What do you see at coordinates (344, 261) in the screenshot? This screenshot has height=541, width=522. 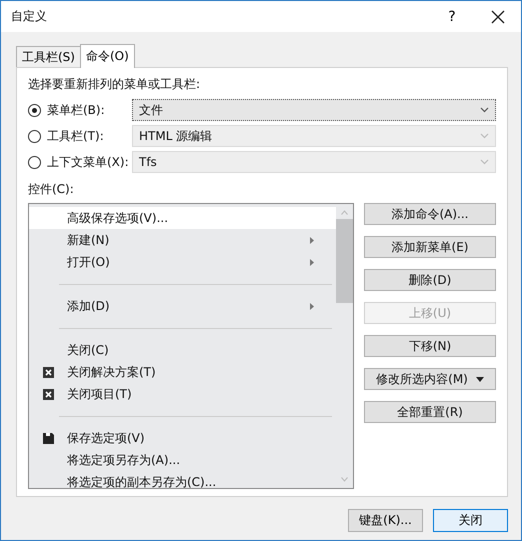 I see `scrollbar-thumb` at bounding box center [344, 261].